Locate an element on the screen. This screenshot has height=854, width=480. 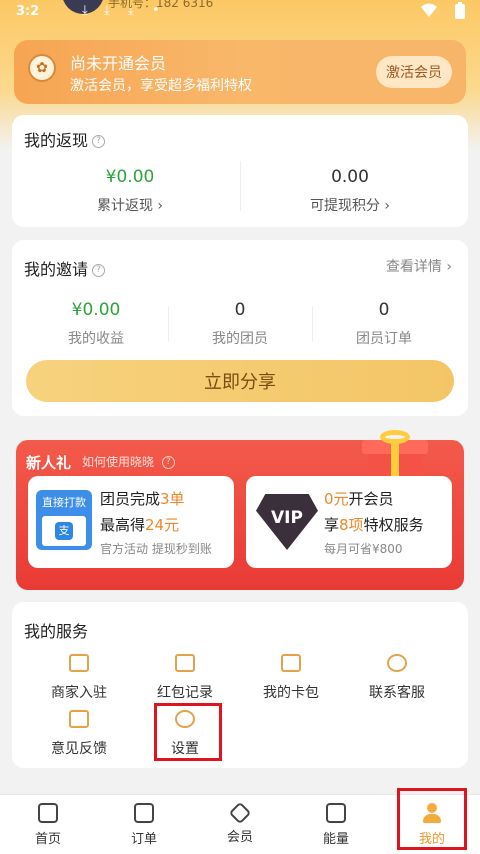
earnings-value: ¥0.00 is located at coordinates (96, 310).